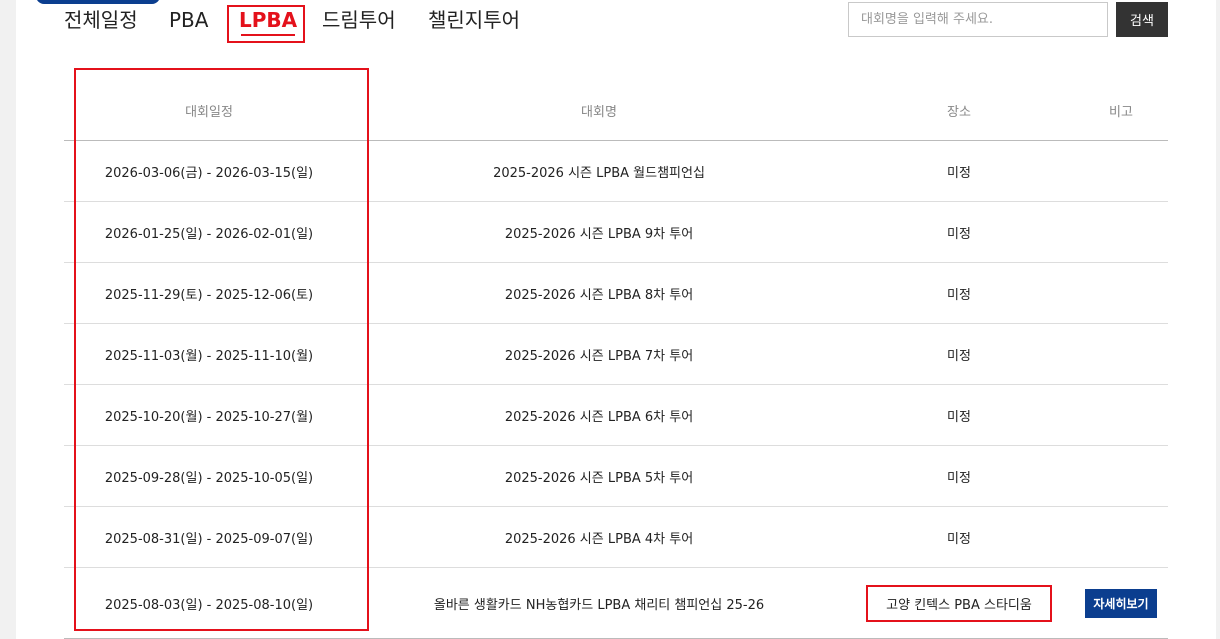 The height and width of the screenshot is (639, 1220). Describe the element at coordinates (209, 171) in the screenshot. I see `row-date: 2026-03-06(금) - 2026-03-15(일)` at that location.